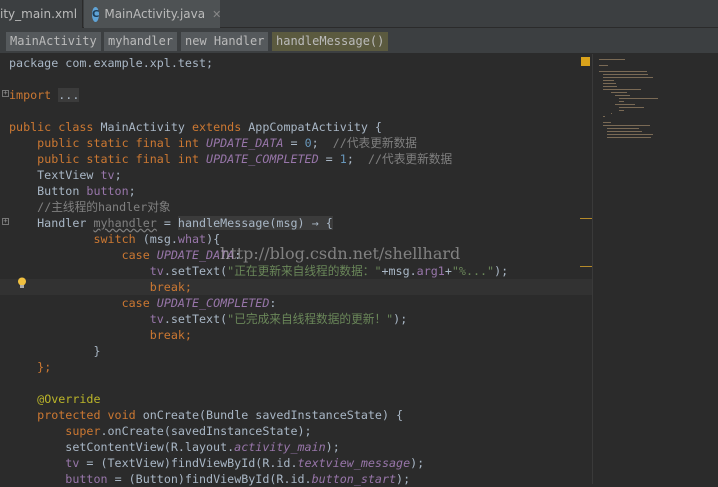 The width and height of the screenshot is (718, 487). Describe the element at coordinates (340, 253) in the screenshot. I see `watermark: http://blog.csdn.net/shellhard` at that location.